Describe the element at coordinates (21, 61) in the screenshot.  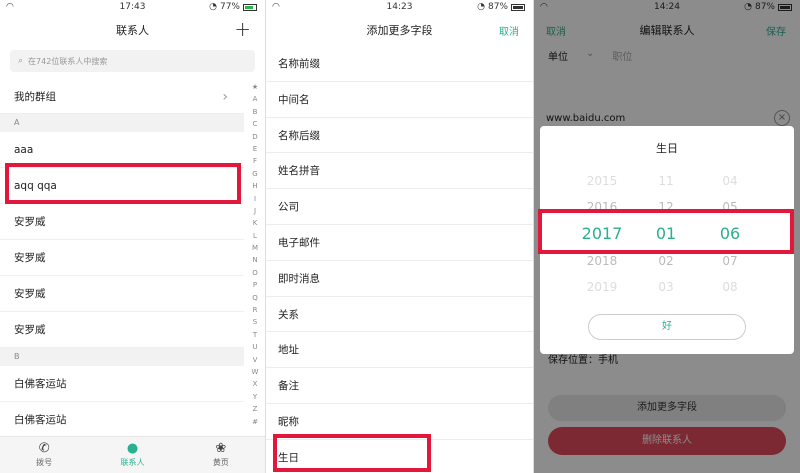
I see `search-icon: ⌕` at that location.